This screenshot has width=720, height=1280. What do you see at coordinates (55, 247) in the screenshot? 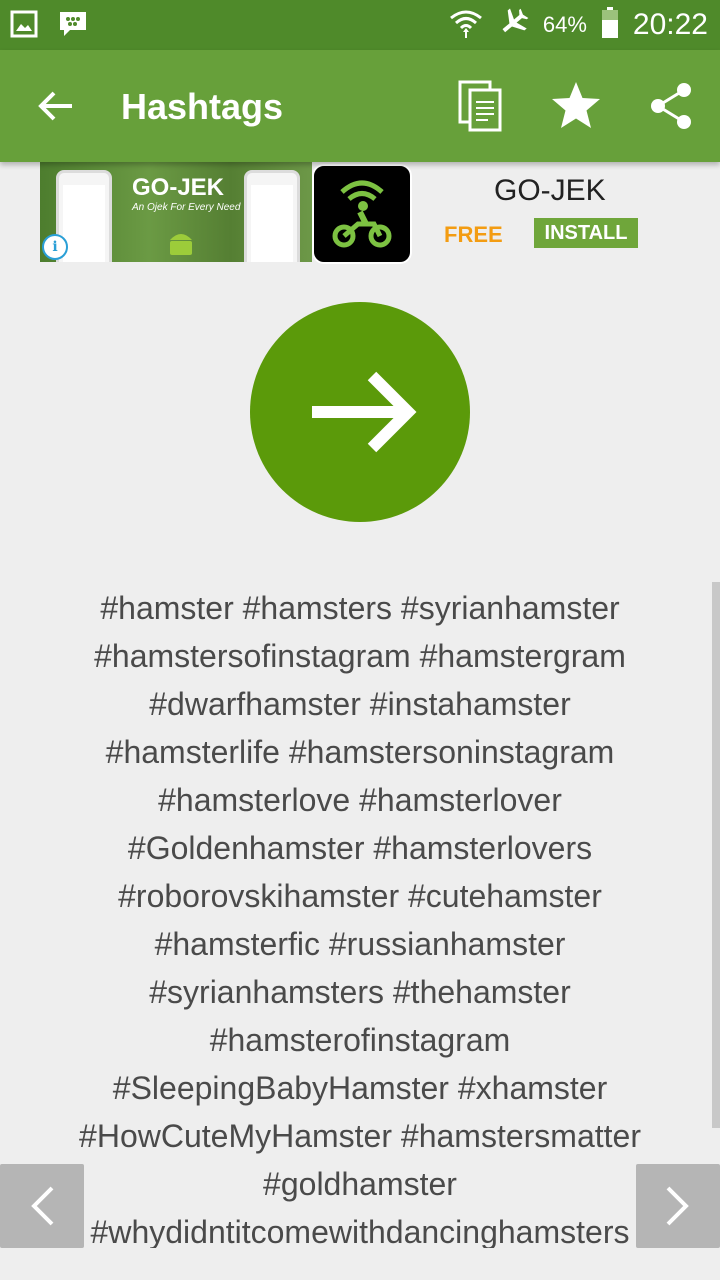
I see `ad-info-icon: i` at bounding box center [55, 247].